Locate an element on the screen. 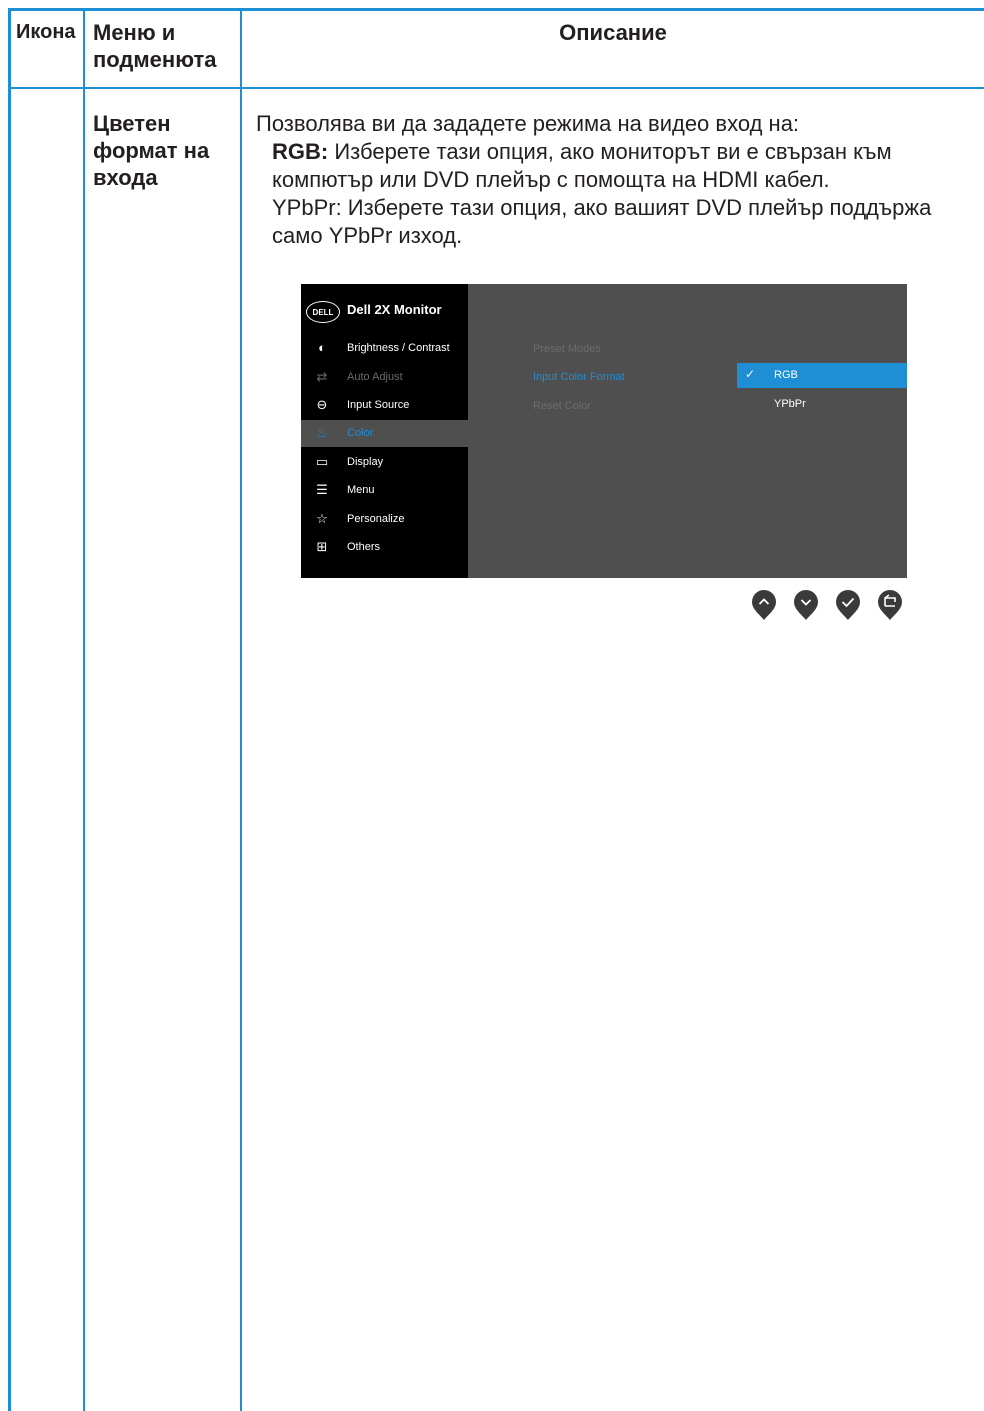  down-button is located at coordinates (806, 605).